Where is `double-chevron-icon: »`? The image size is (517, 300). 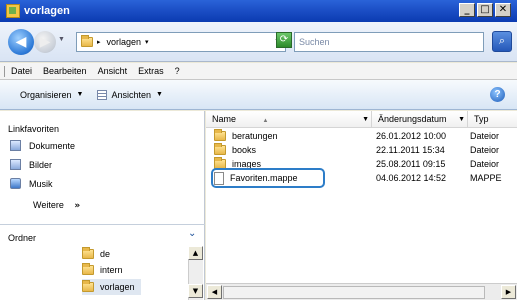
double-chevron-icon: » is located at coordinates (77, 206).